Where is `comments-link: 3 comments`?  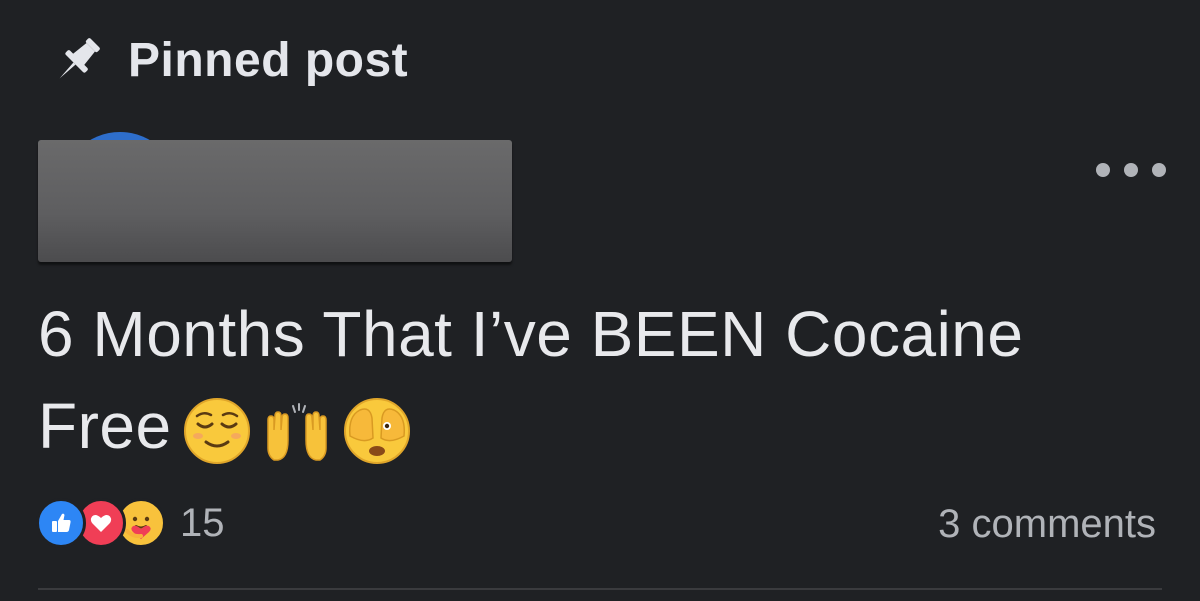
comments-link: 3 comments is located at coordinates (1047, 524).